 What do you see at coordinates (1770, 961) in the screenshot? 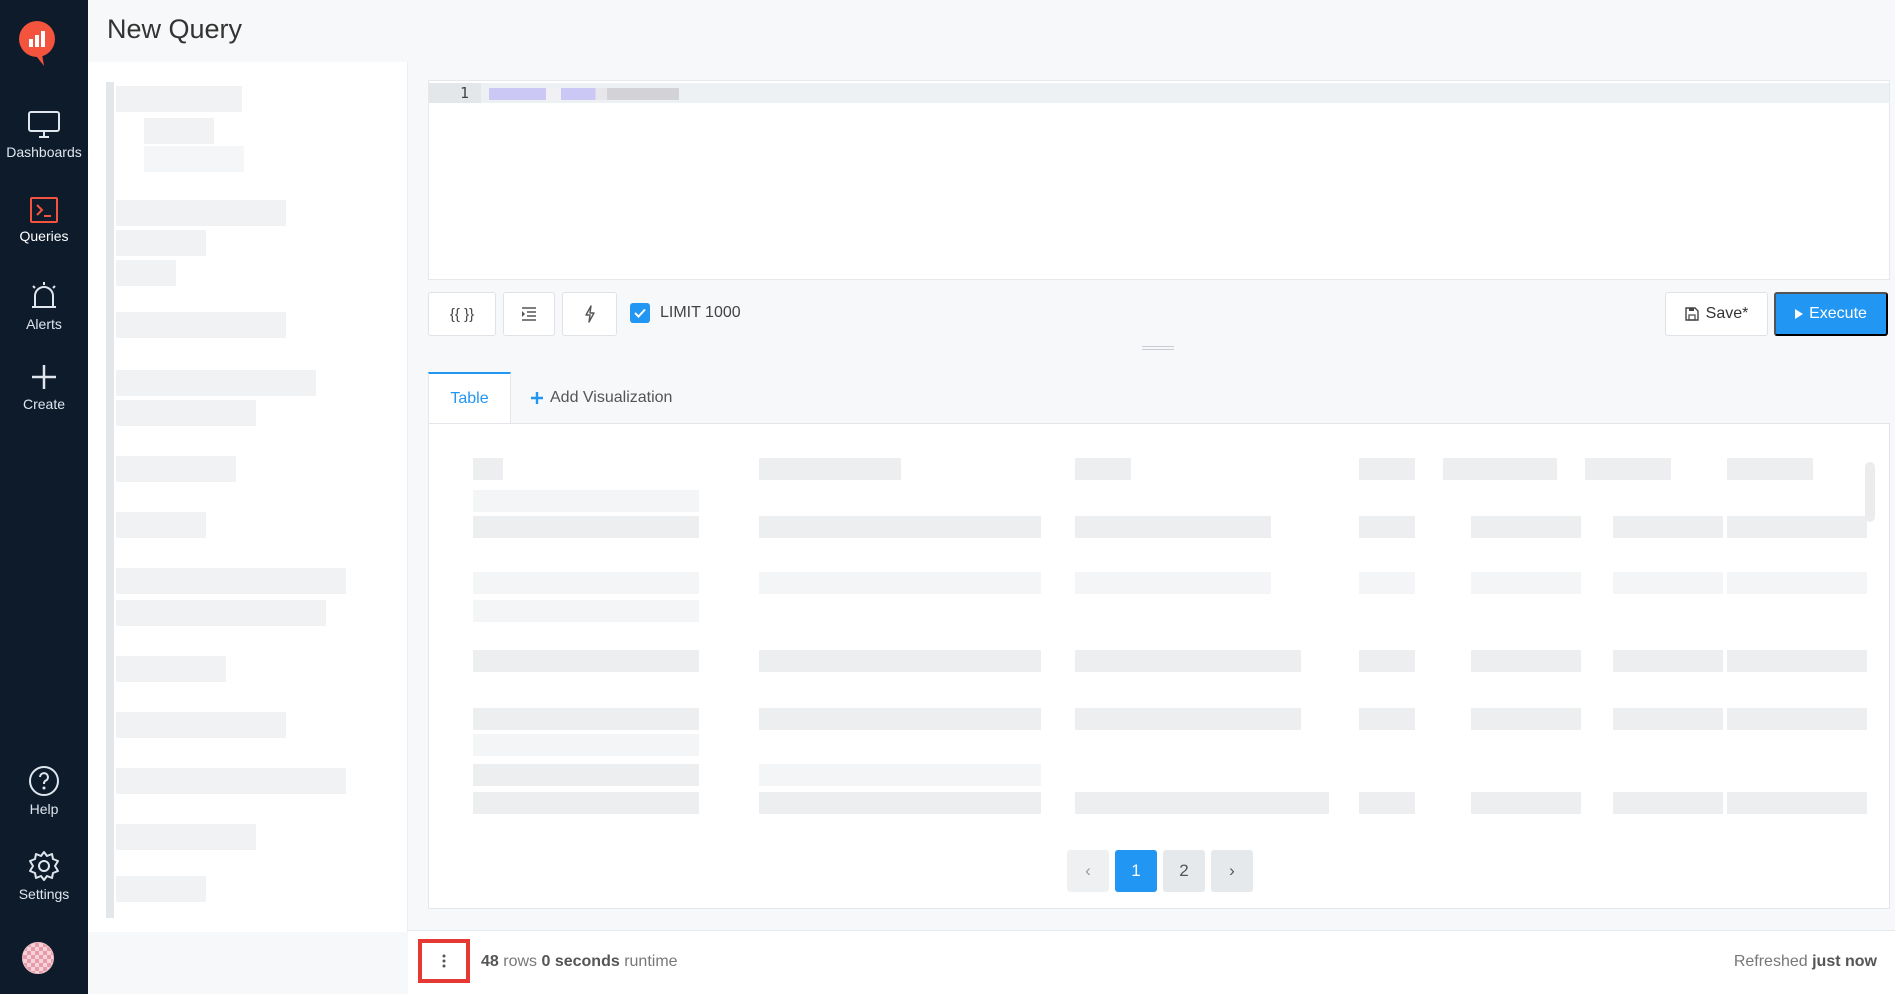
I see `refreshed-prefix: Refreshed` at bounding box center [1770, 961].